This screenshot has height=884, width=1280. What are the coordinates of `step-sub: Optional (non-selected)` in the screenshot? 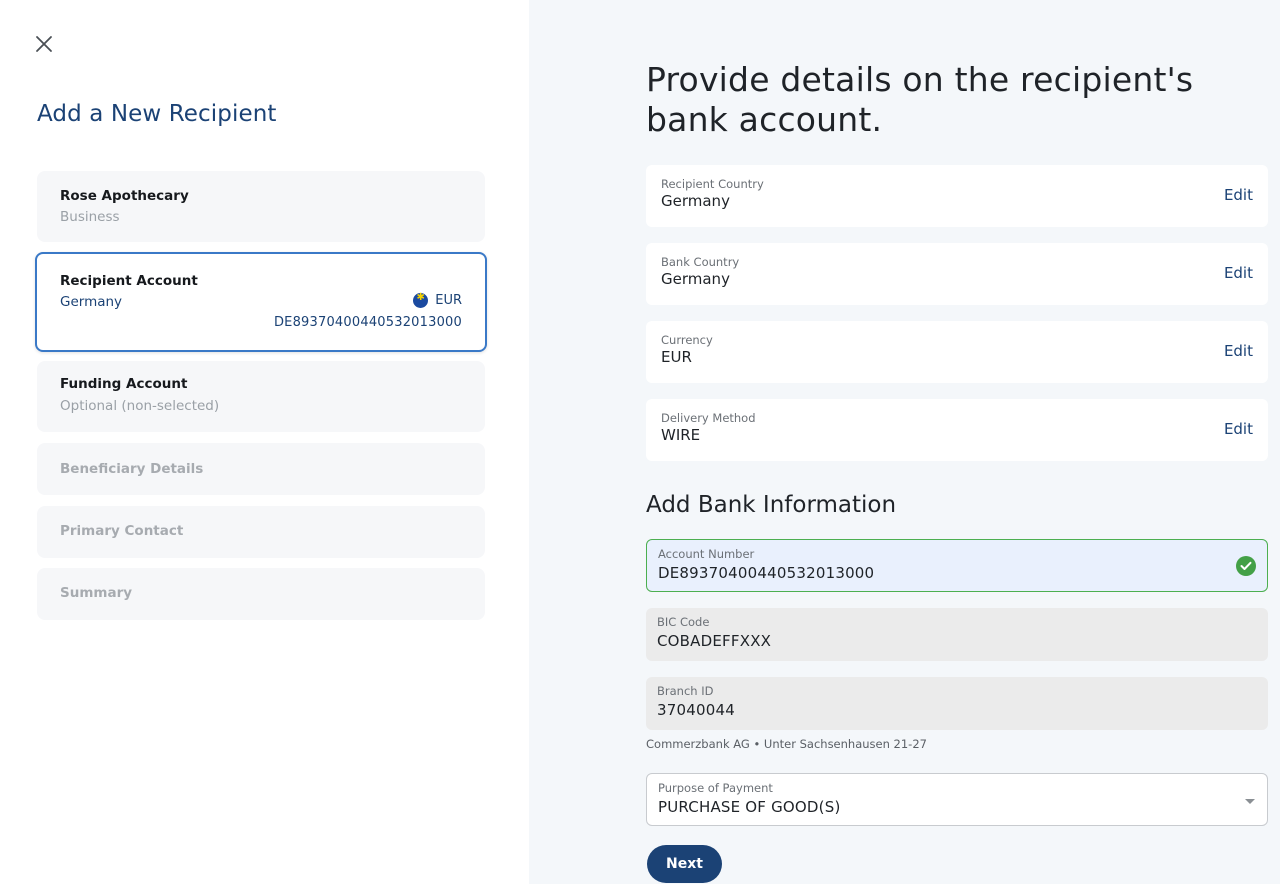 It's located at (140, 406).